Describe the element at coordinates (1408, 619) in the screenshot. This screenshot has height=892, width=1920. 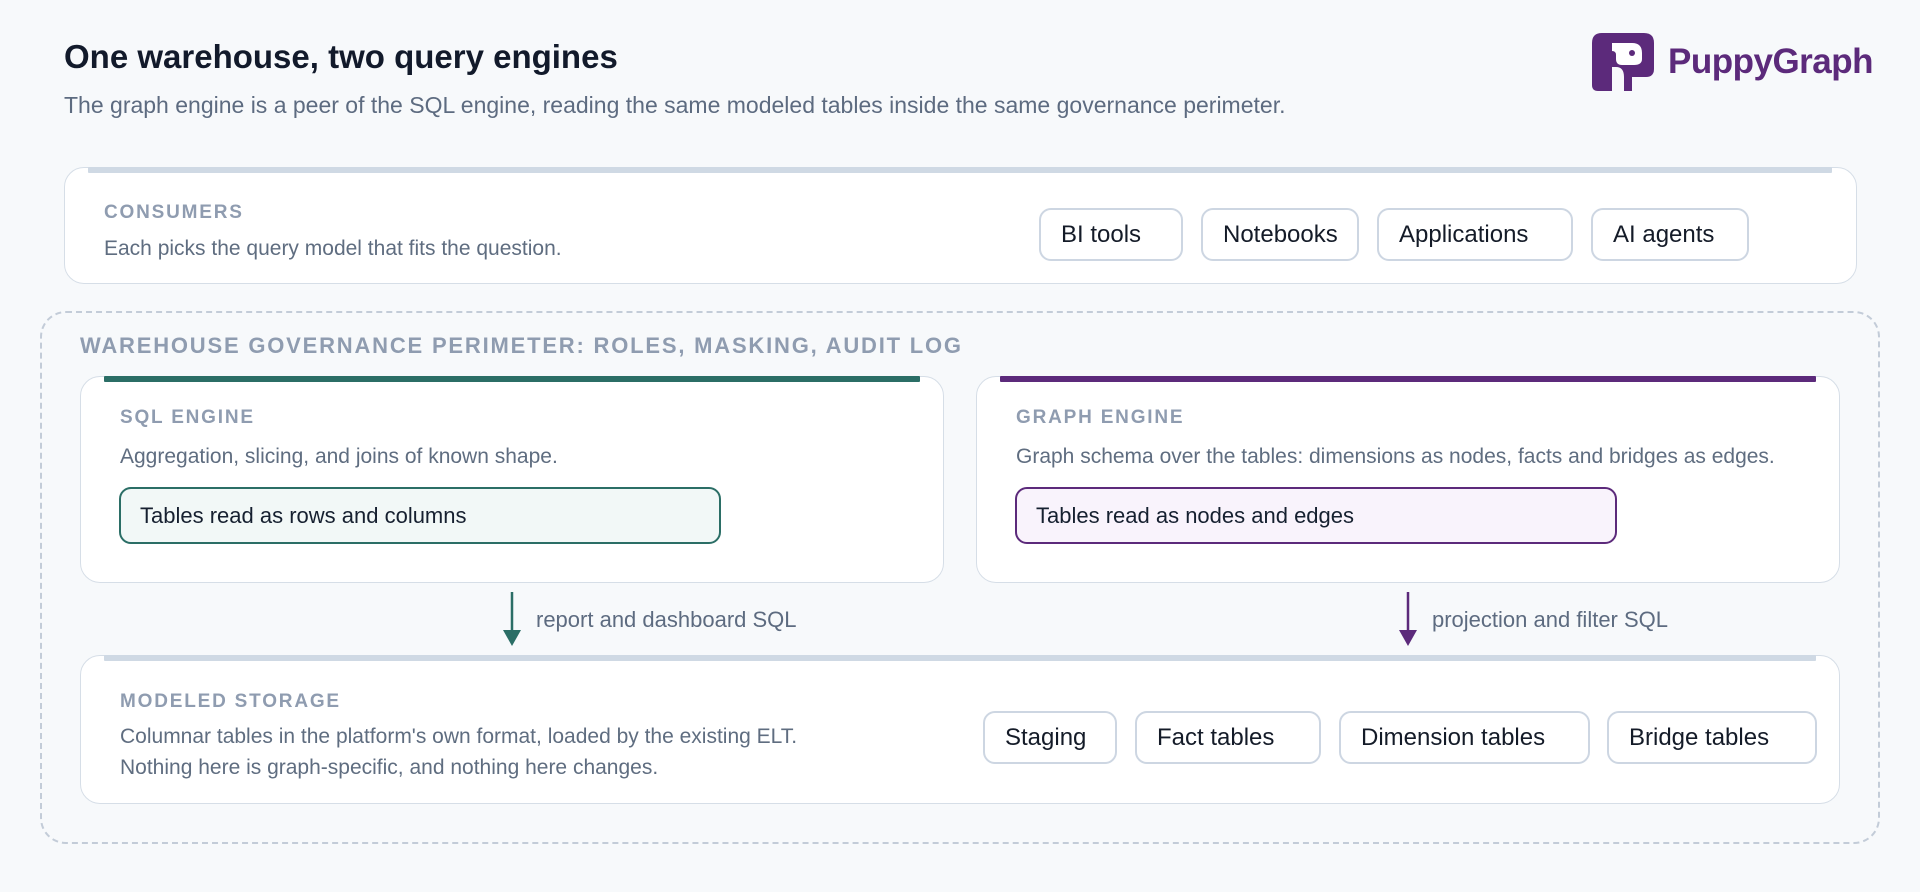
I see `graph-arrow` at that location.